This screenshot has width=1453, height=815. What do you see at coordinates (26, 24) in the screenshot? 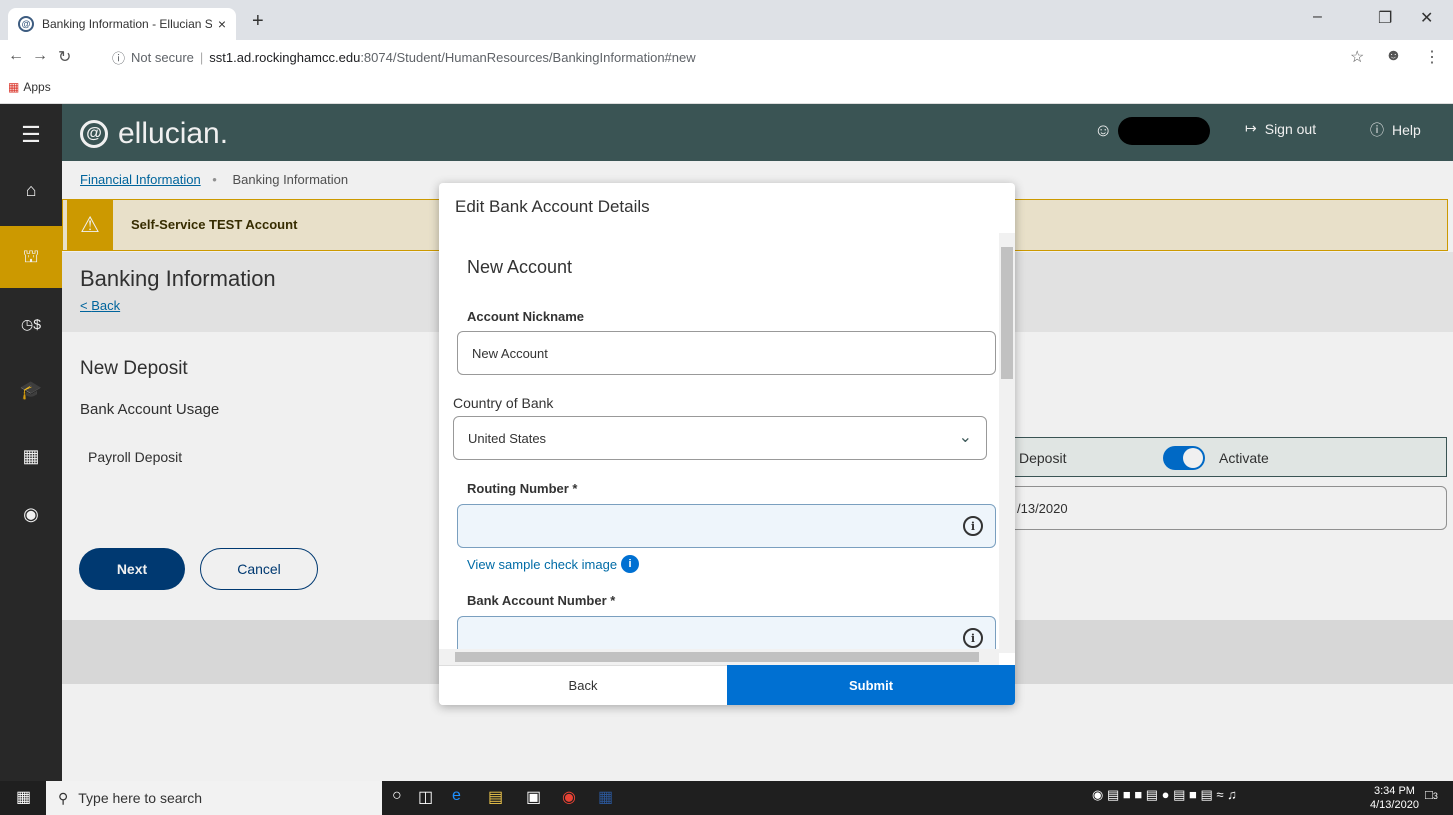
I see `ellucian-favicon-icon: @` at bounding box center [26, 24].